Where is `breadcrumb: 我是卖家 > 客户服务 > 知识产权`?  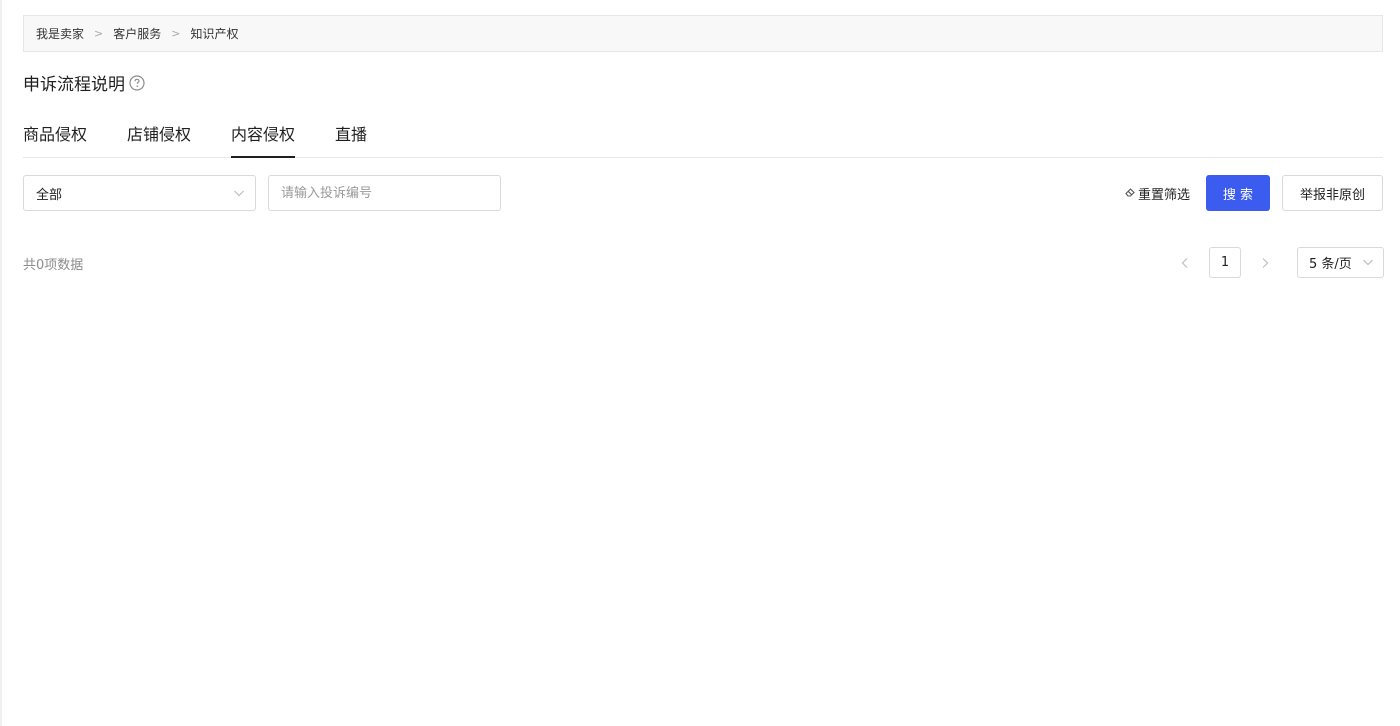
breadcrumb: 我是卖家 > 客户服务 > 知识产权 is located at coordinates (703, 33).